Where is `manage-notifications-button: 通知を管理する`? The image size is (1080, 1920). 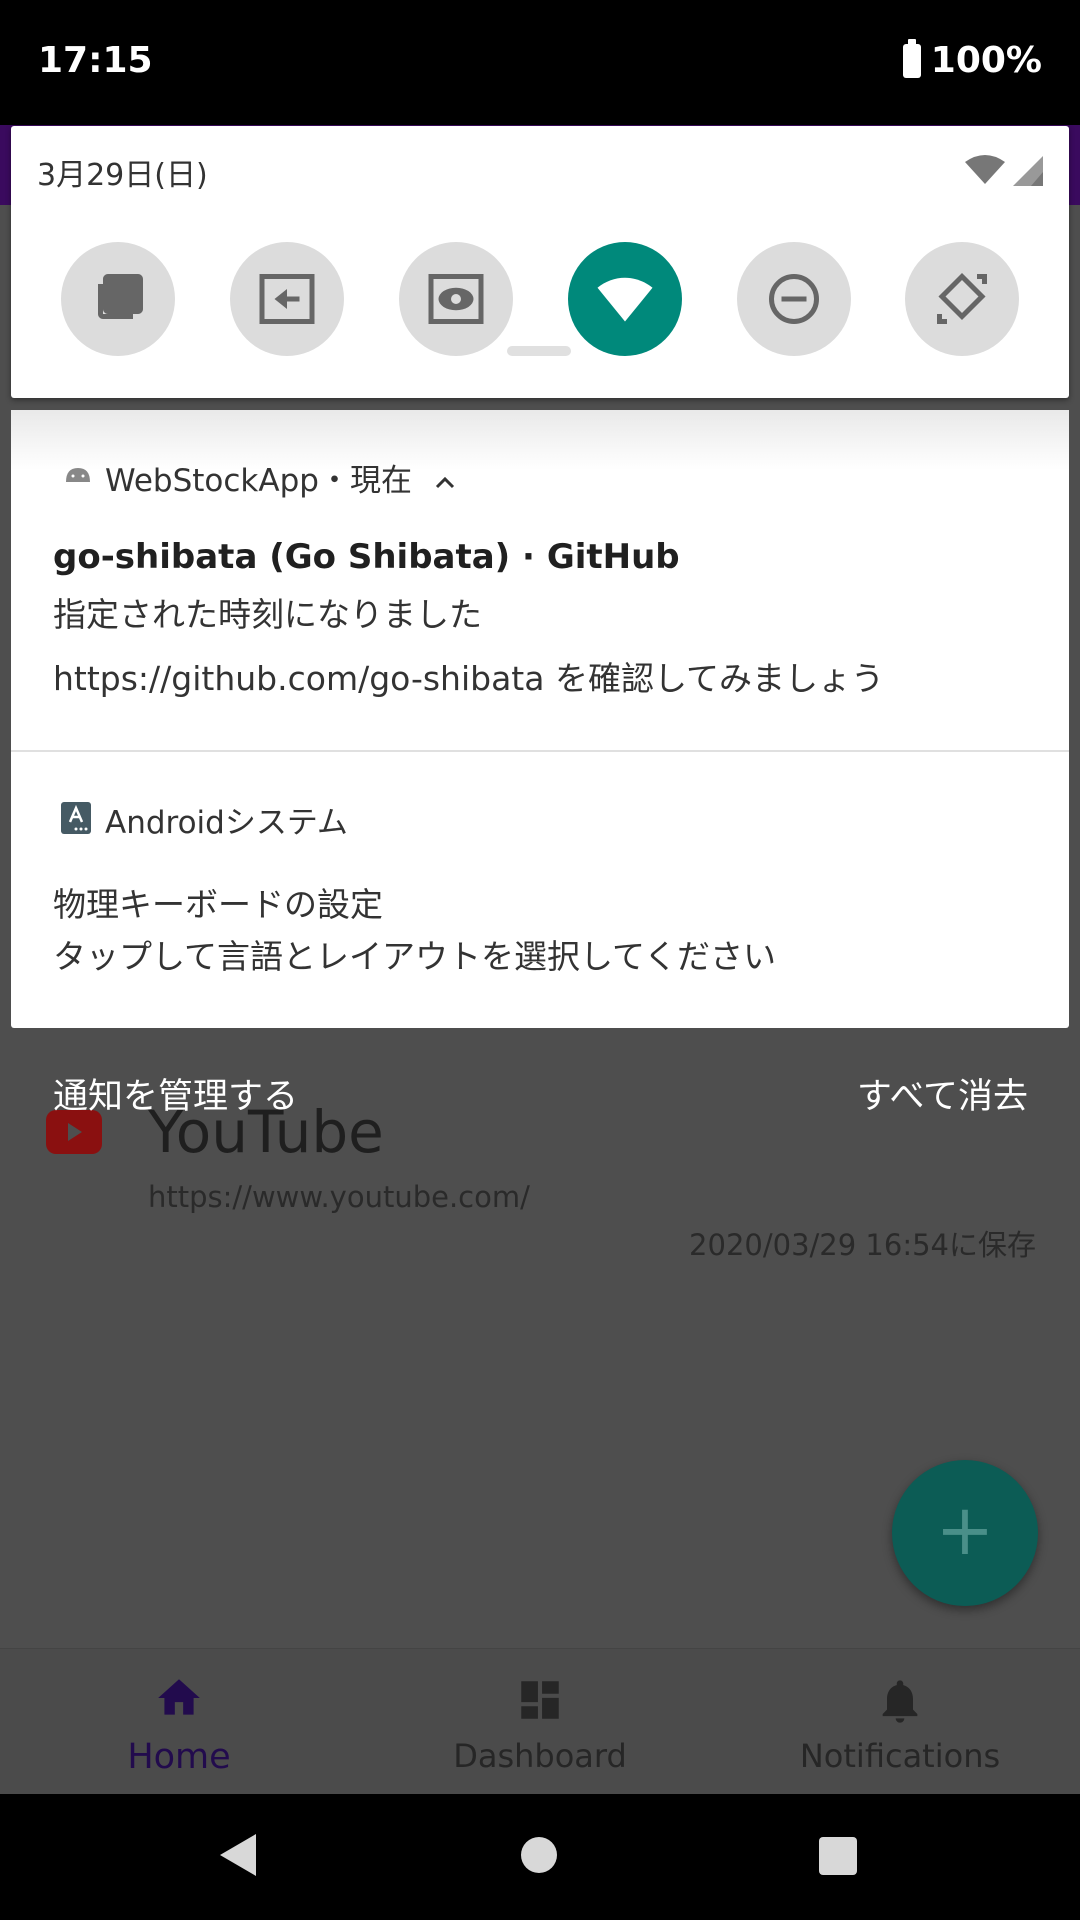 manage-notifications-button: 通知を管理する is located at coordinates (175, 1093).